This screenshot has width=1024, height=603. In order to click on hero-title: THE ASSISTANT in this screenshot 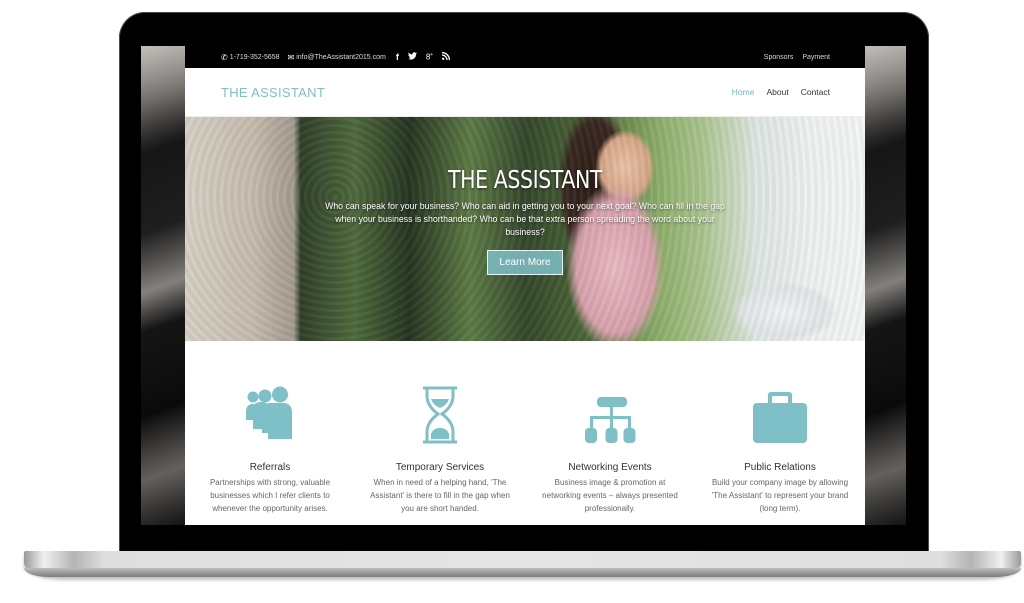, I will do `click(525, 179)`.